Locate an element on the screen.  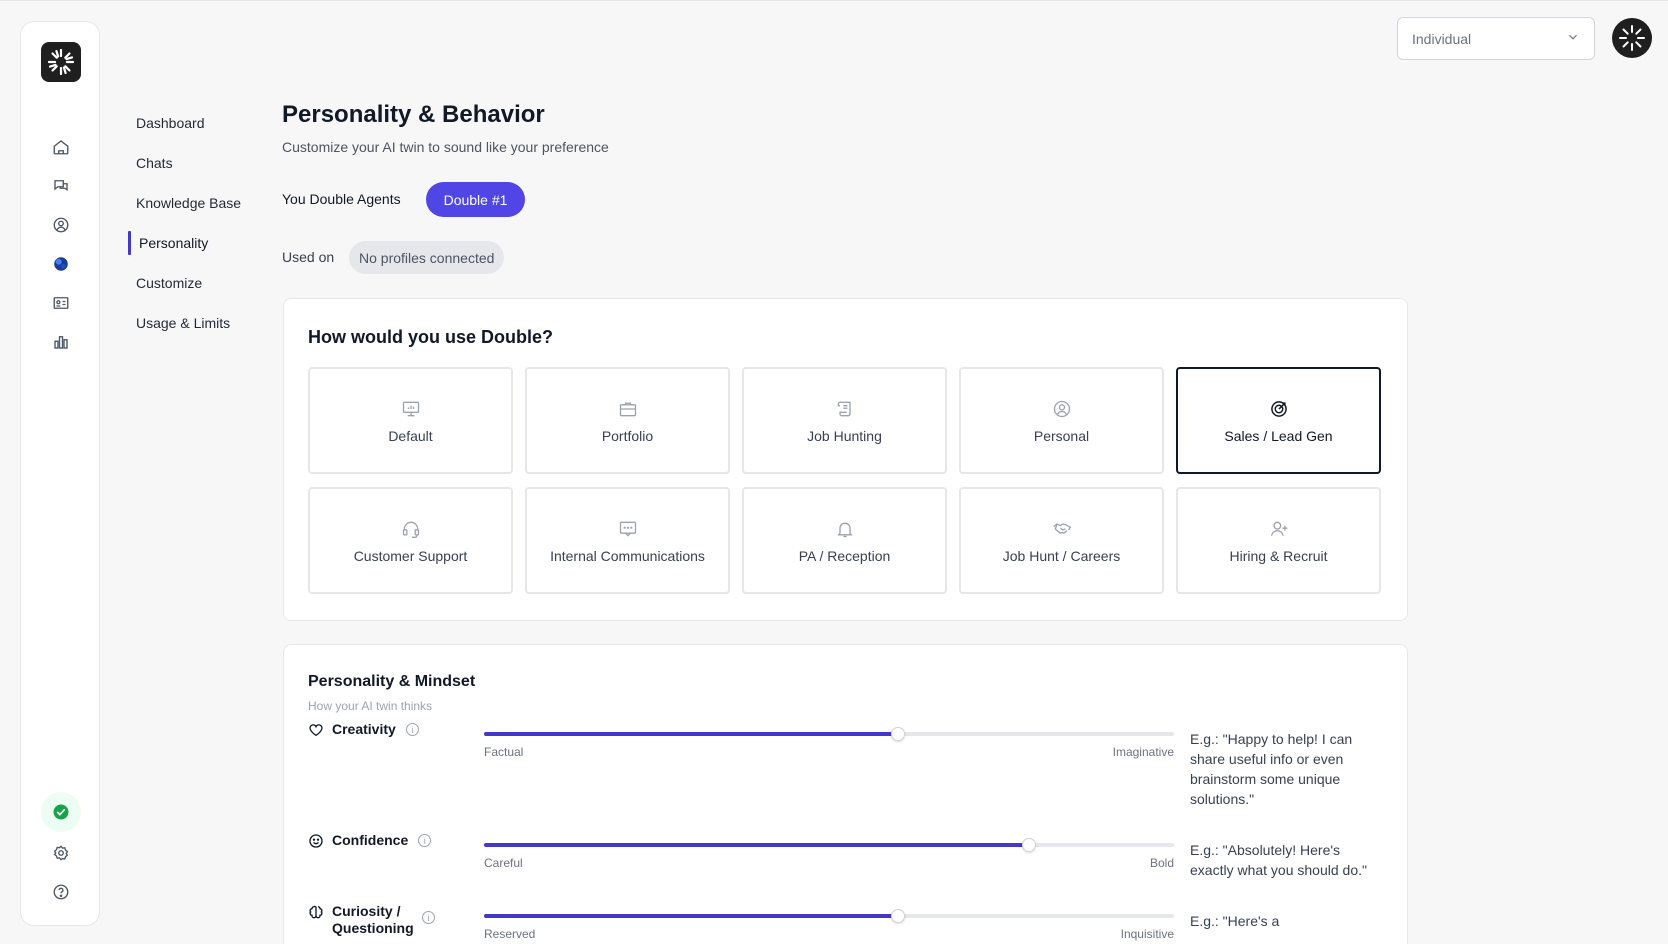
use-case-label: Portfolio is located at coordinates (627, 435).